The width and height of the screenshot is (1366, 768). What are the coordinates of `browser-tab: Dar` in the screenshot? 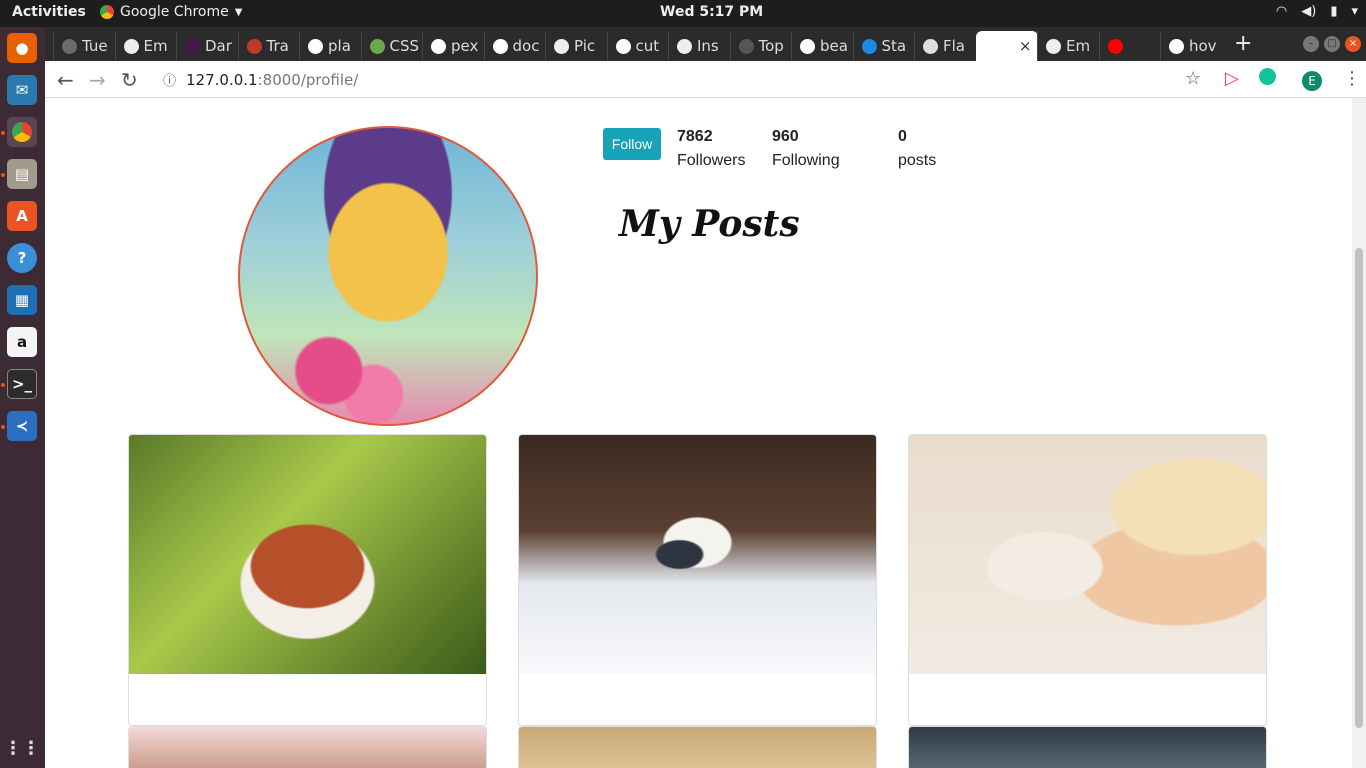 It's located at (207, 46).